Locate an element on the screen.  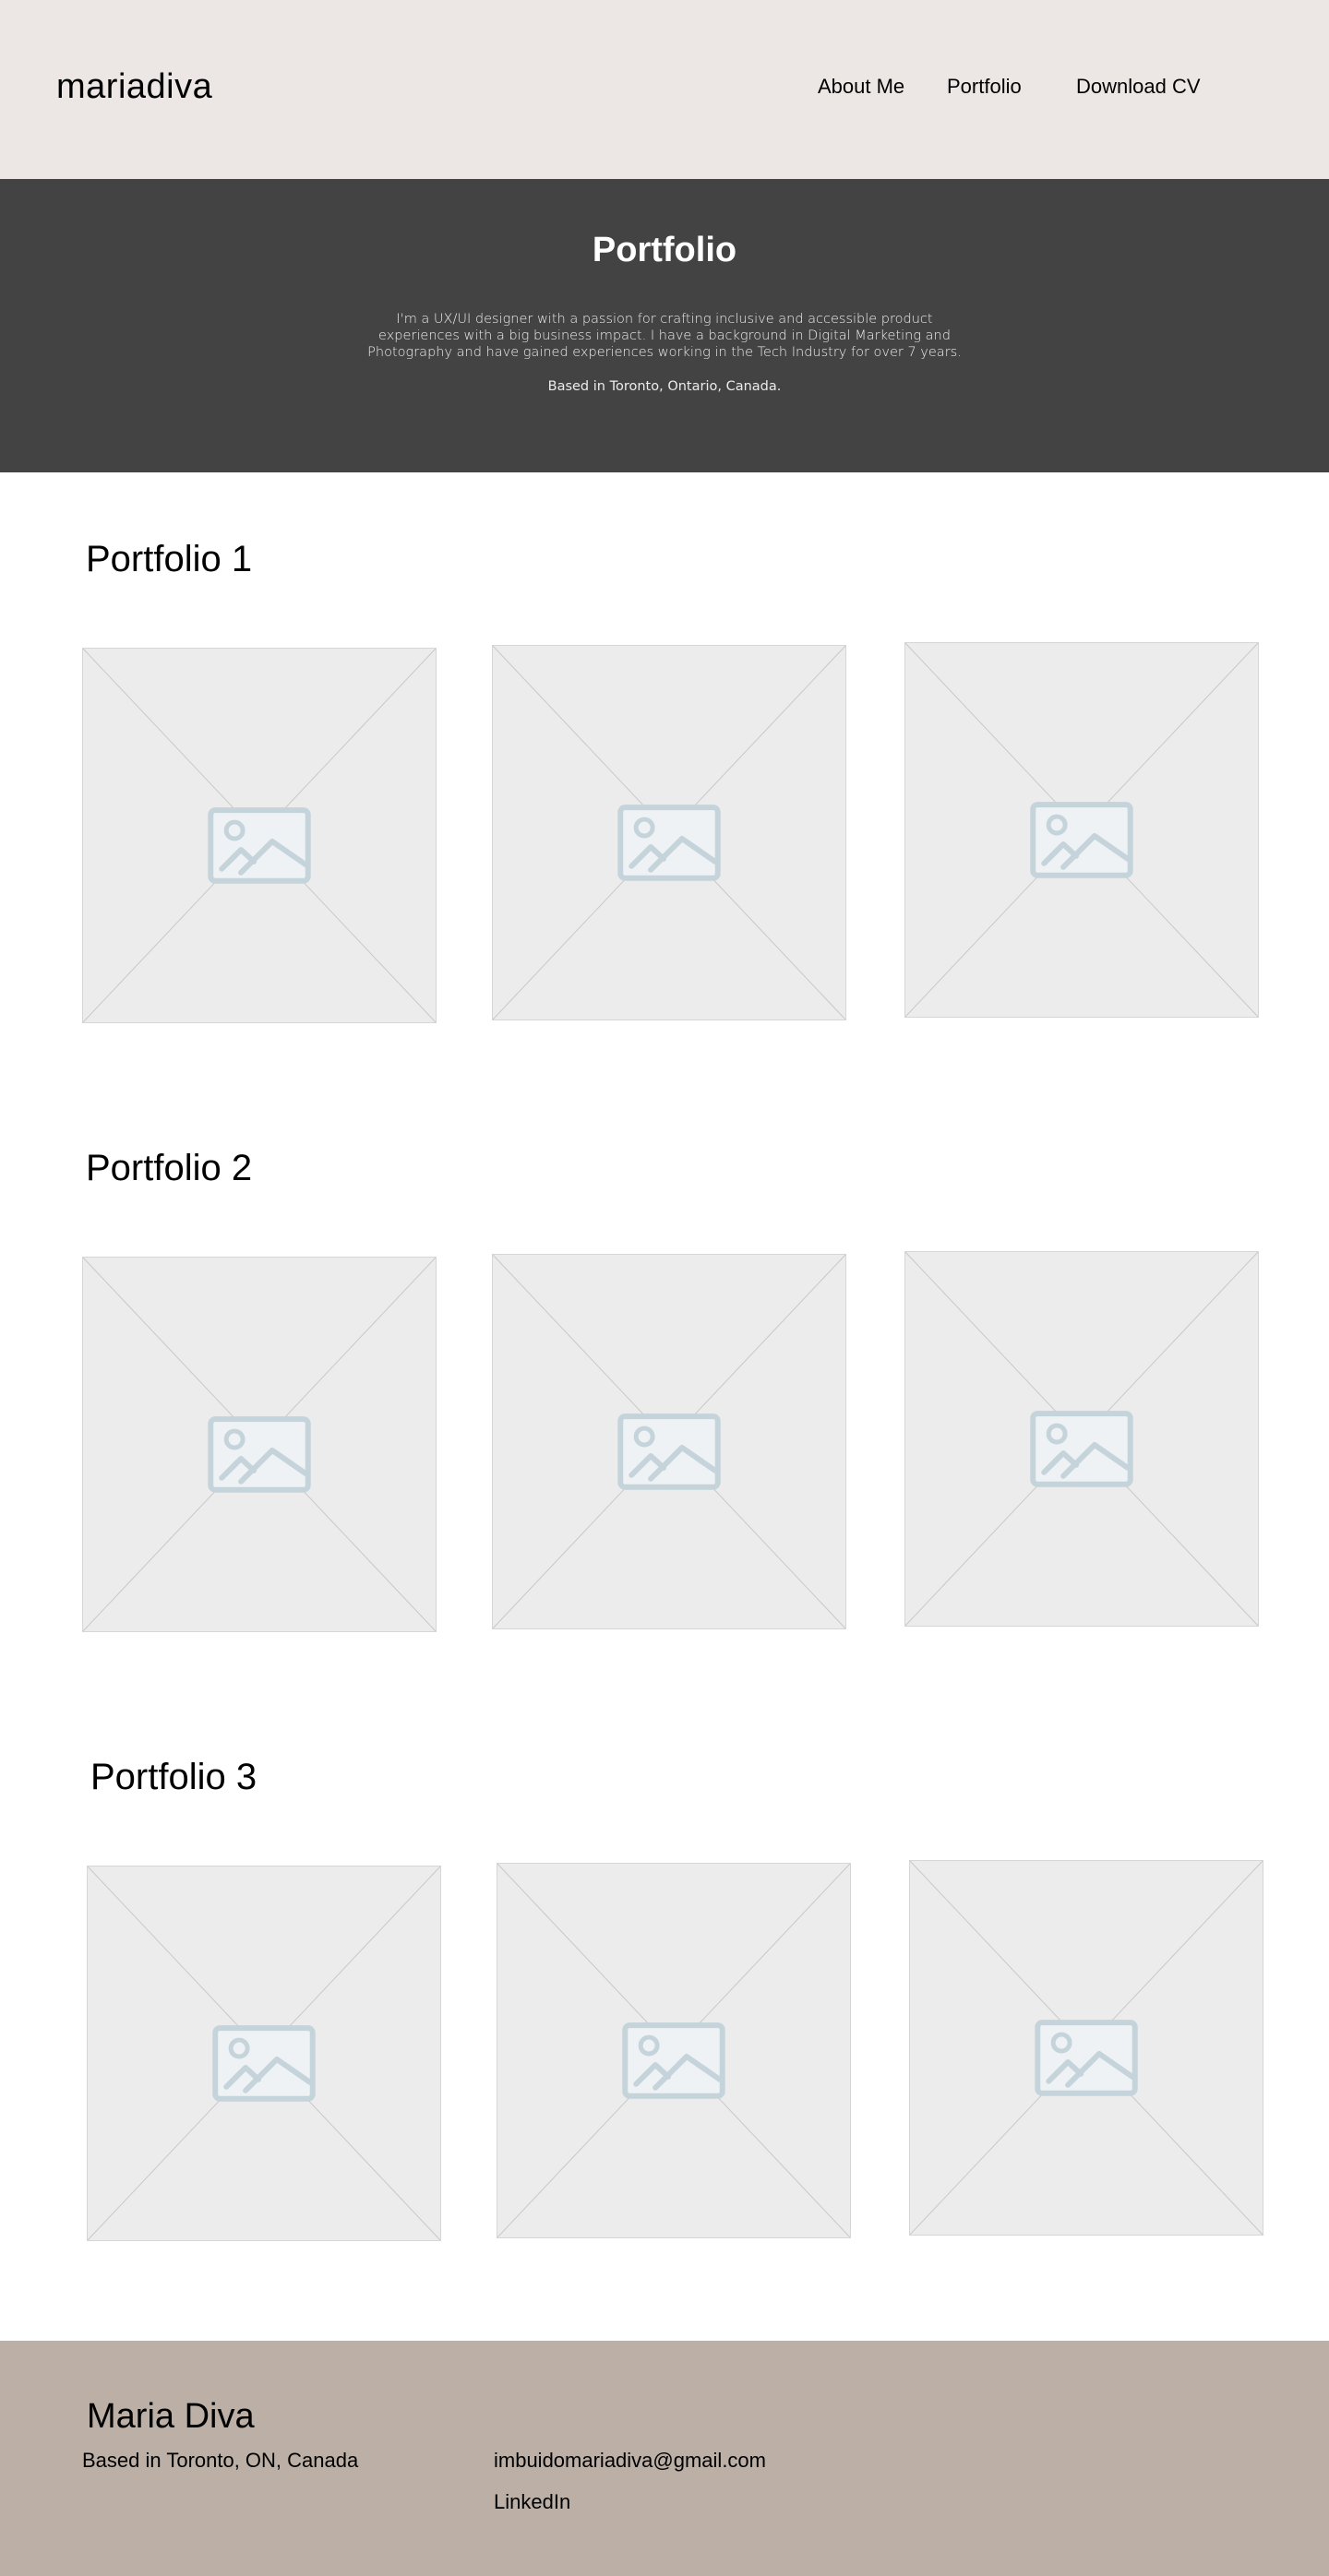
footer-location: Based in Toronto, ON, Canada is located at coordinates (221, 2461).